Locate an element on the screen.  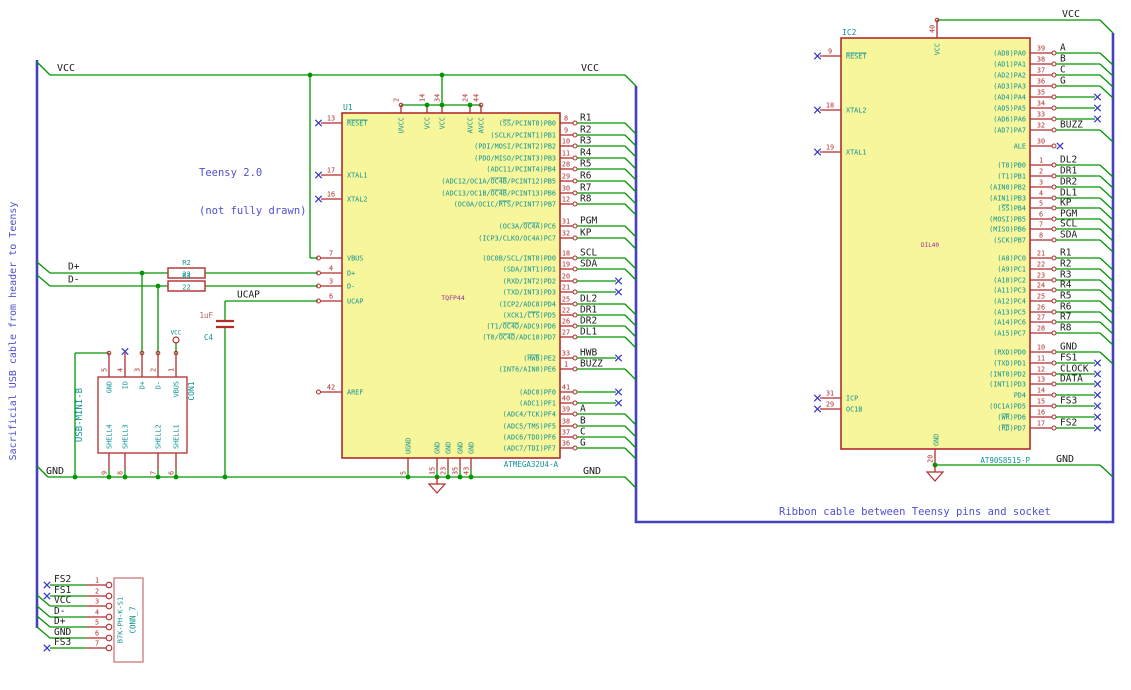
pin-name: (MOSI)PB5 is located at coordinates (1007, 220).